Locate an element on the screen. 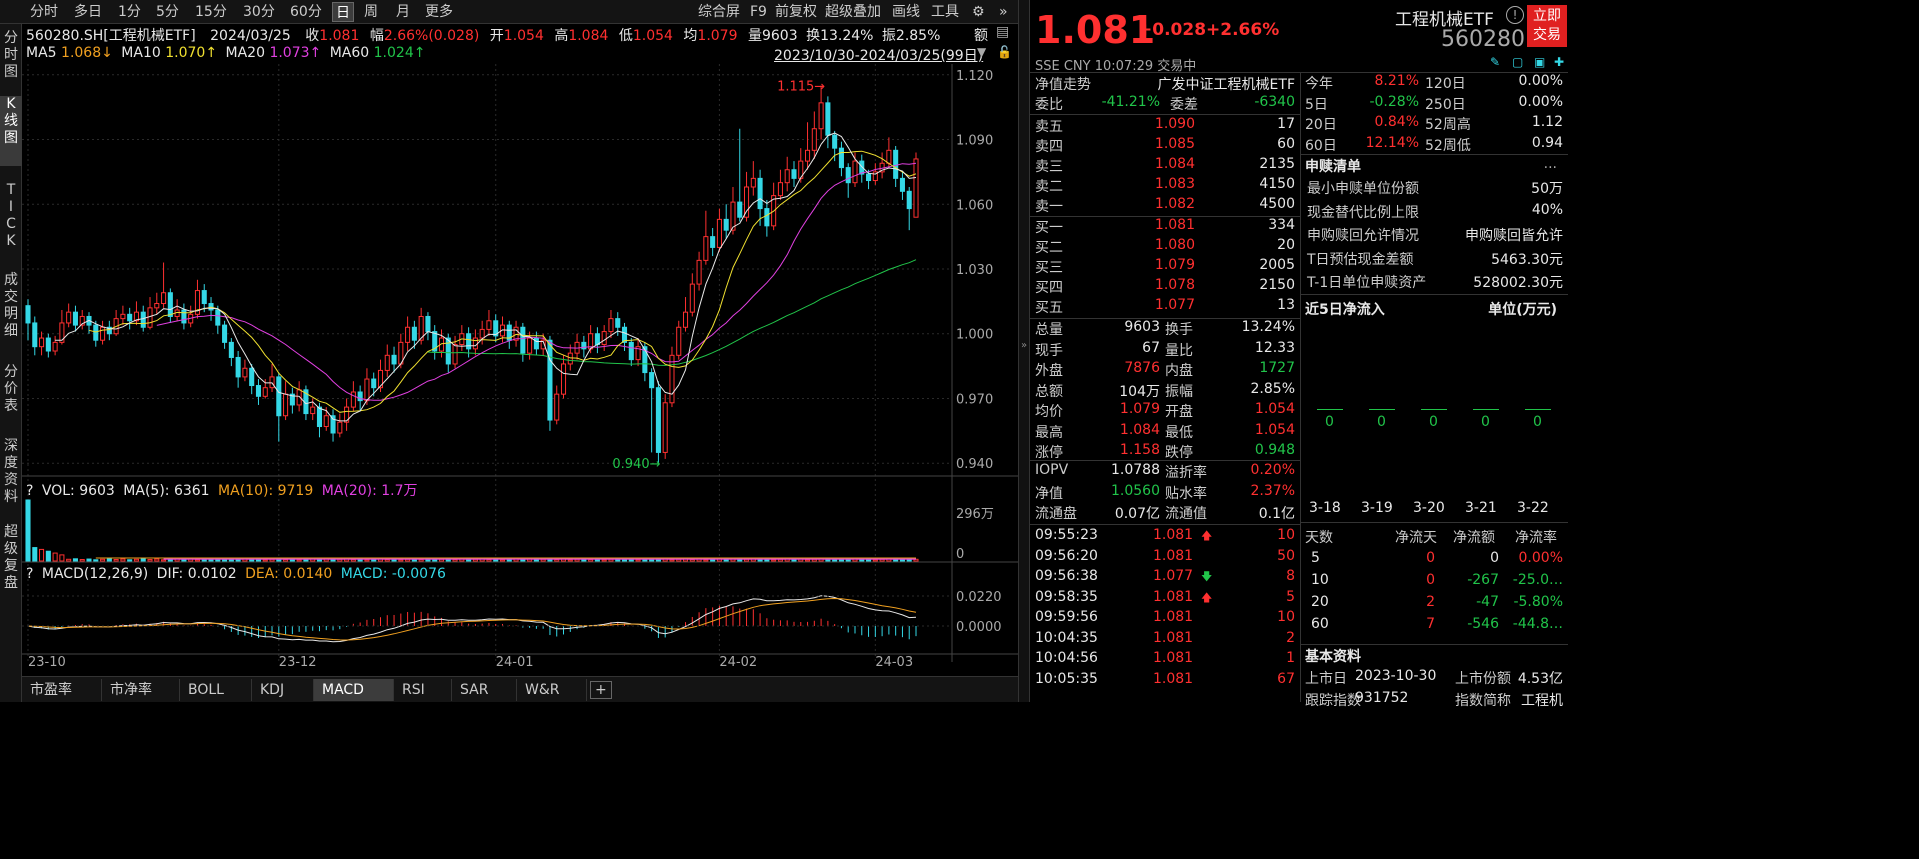 This screenshot has height=859, width=1919. stat-row: 流通盘 0.07亿 流通值 0.1亿 is located at coordinates (1165, 513).